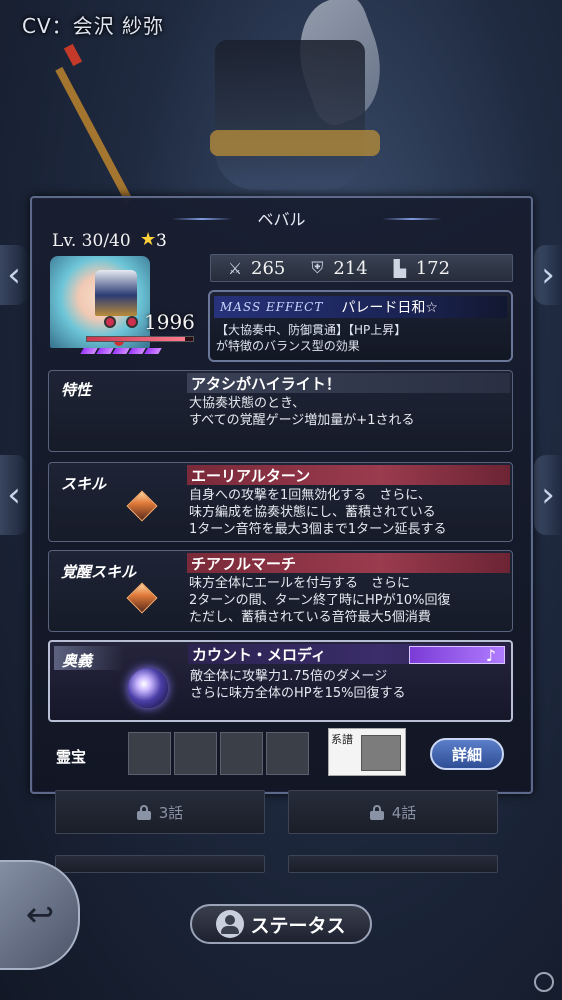  I want to click on mass-effect-header: MASS EFFECT パレード日和☆, so click(360, 307).